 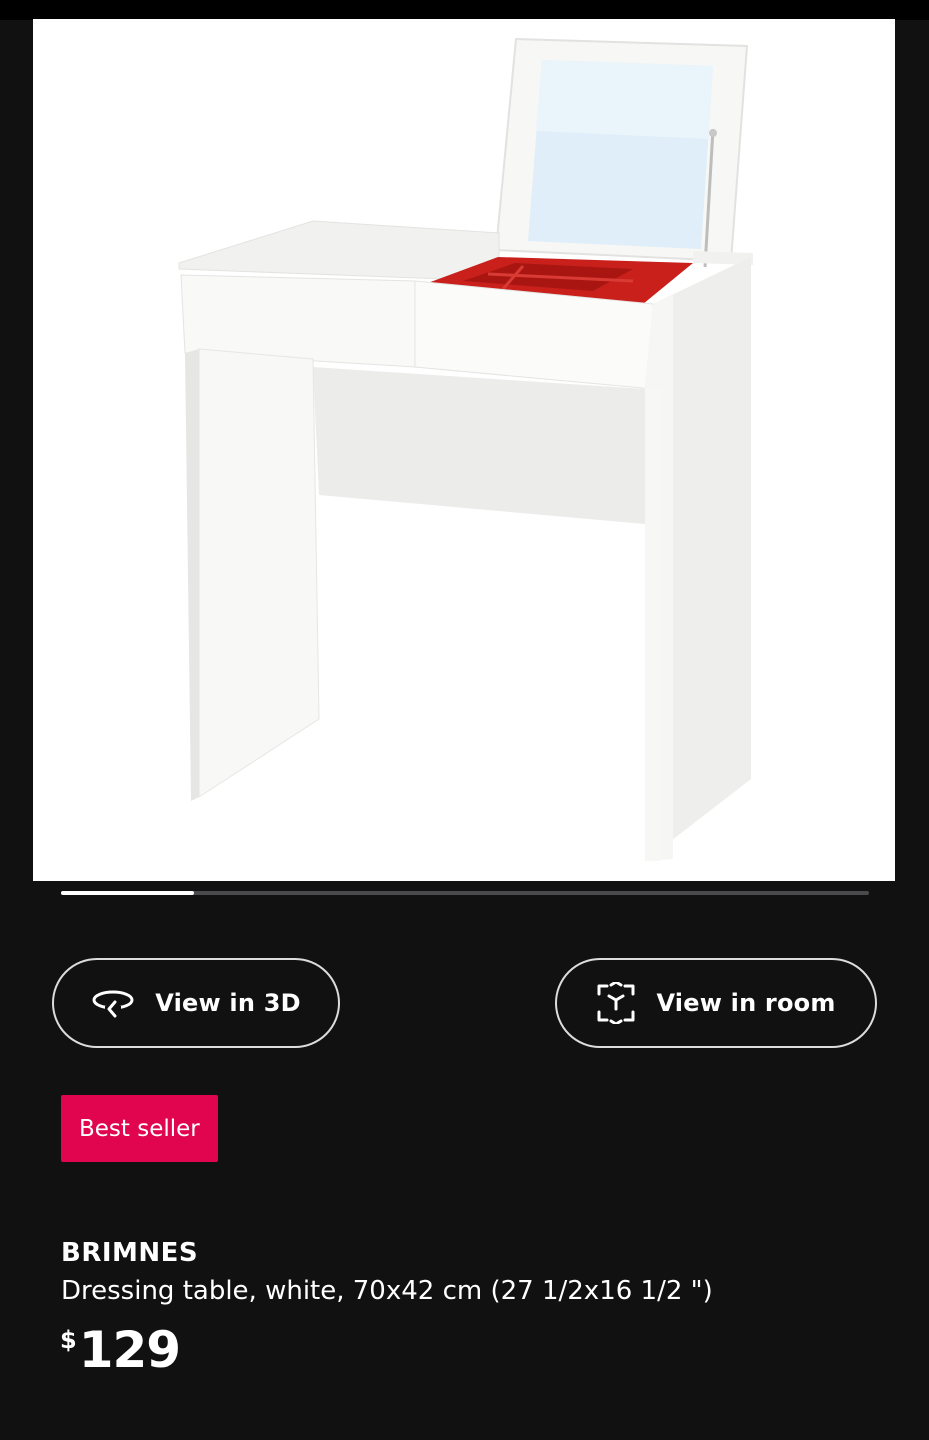 I want to click on price-currency: $, so click(x=68, y=1340).